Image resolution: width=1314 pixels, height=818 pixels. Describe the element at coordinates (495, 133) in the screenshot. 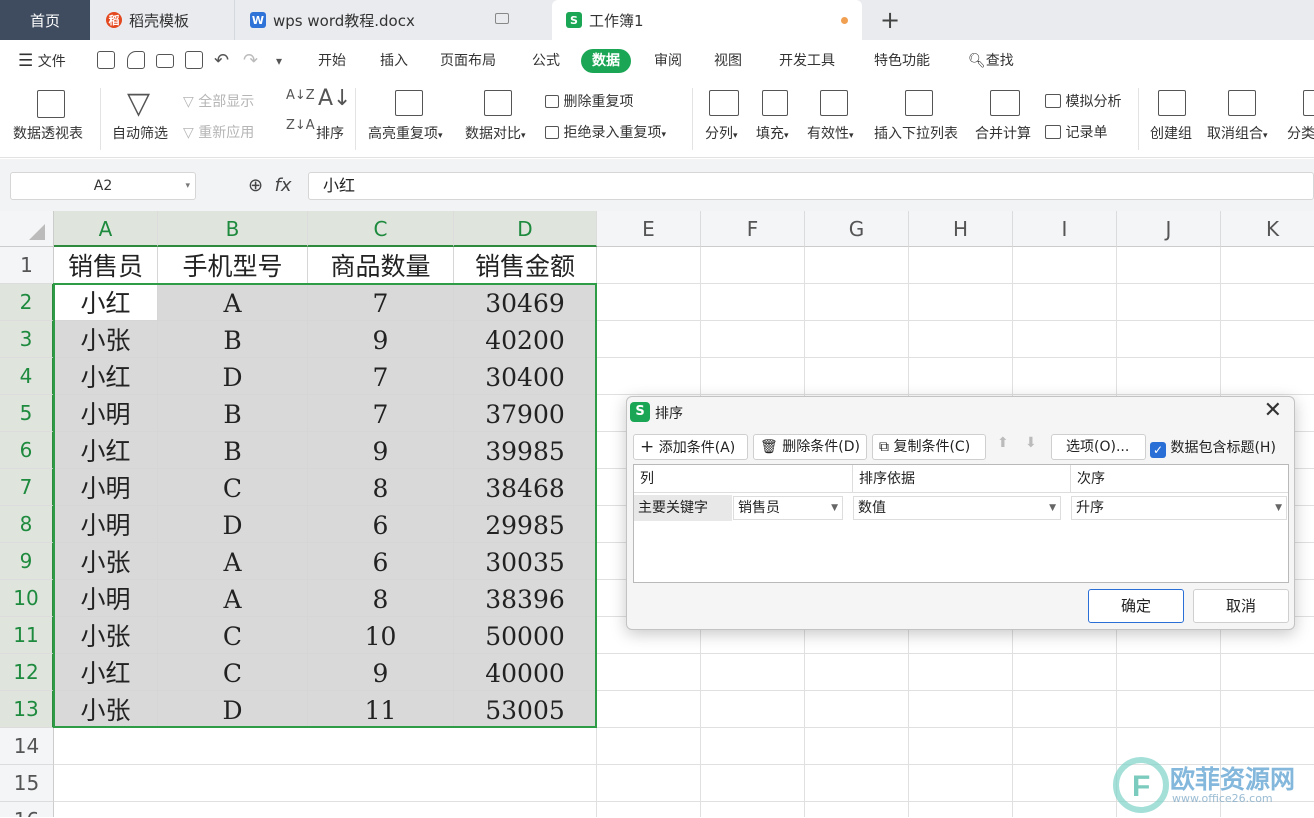

I see `compare-button: 数据对比▾` at that location.